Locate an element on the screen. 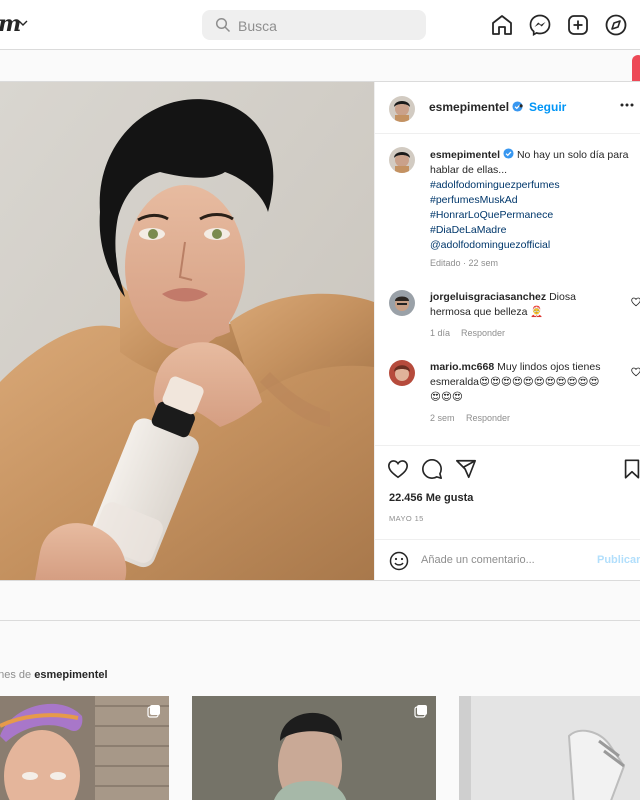 Image resolution: width=640 pixels, height=800 pixels. more-posts-label: ones de esmepimentel is located at coordinates (54, 675).